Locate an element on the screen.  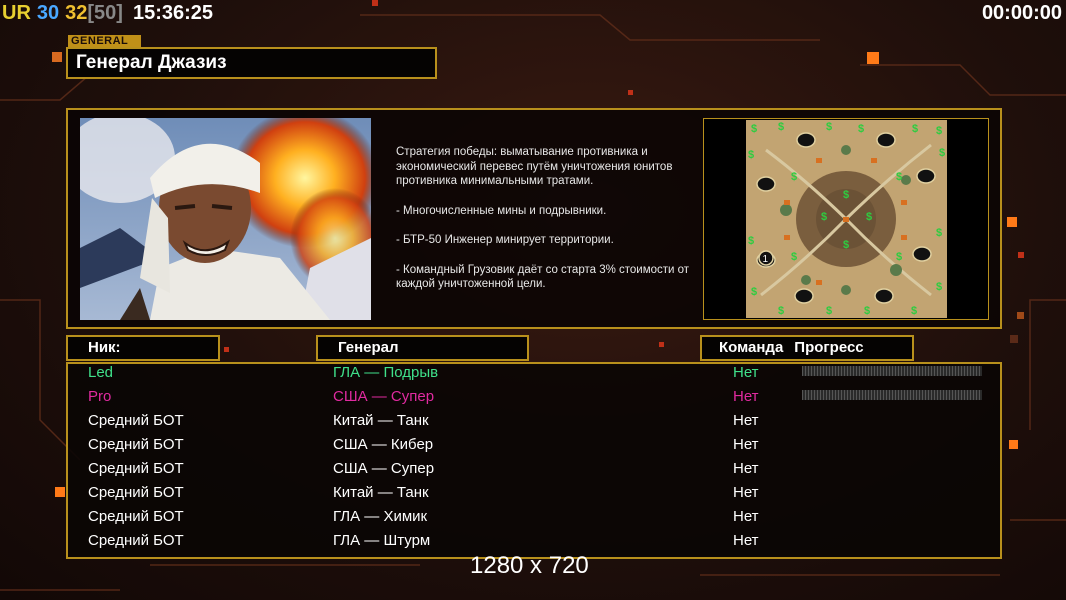
player-nick: Led is located at coordinates (101, 372).